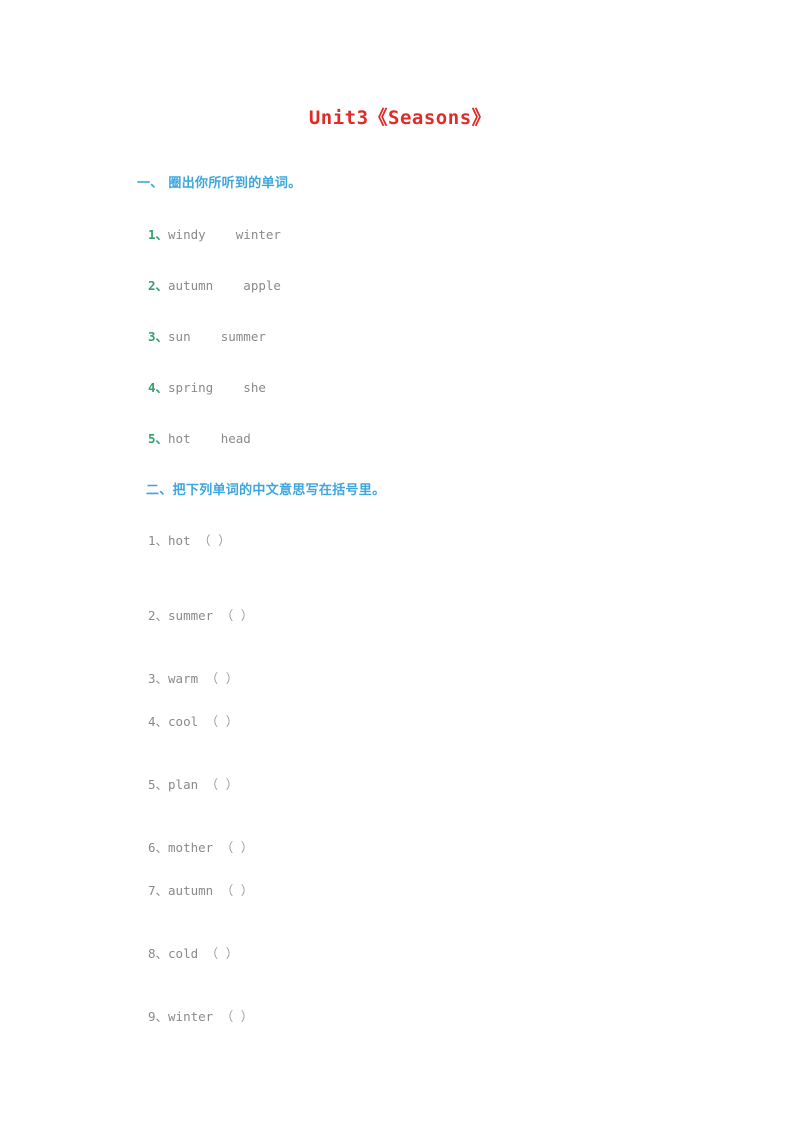 The width and height of the screenshot is (800, 1132). Describe the element at coordinates (190, 387) in the screenshot. I see `choice-word-a: spring` at that location.